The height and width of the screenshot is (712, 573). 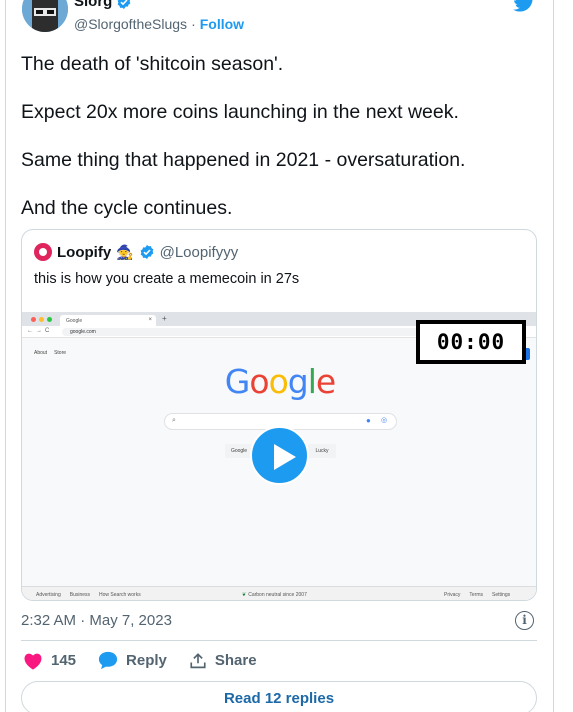 What do you see at coordinates (237, 381) in the screenshot?
I see `logo-letter: G` at bounding box center [237, 381].